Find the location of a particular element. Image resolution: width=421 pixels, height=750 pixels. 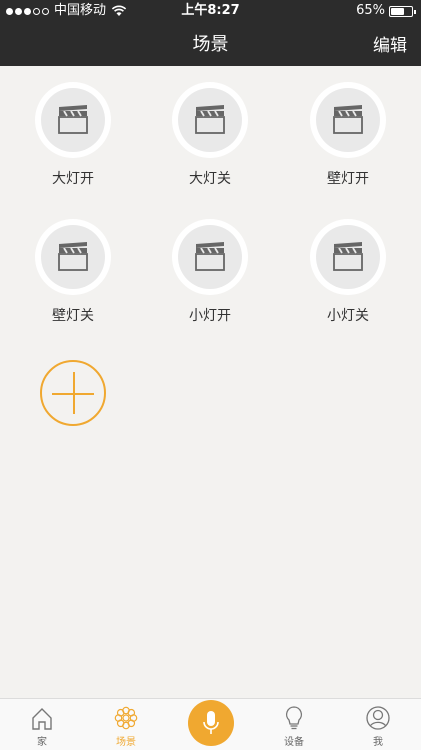

home-icon is located at coordinates (42, 719).